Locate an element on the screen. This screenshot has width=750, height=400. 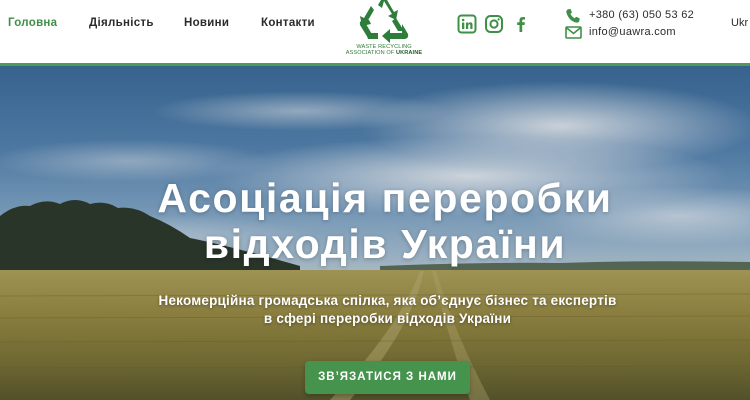
contact-us-button: ЗВ’ЯЗАТИСЯ З НАМИ is located at coordinates (387, 377).